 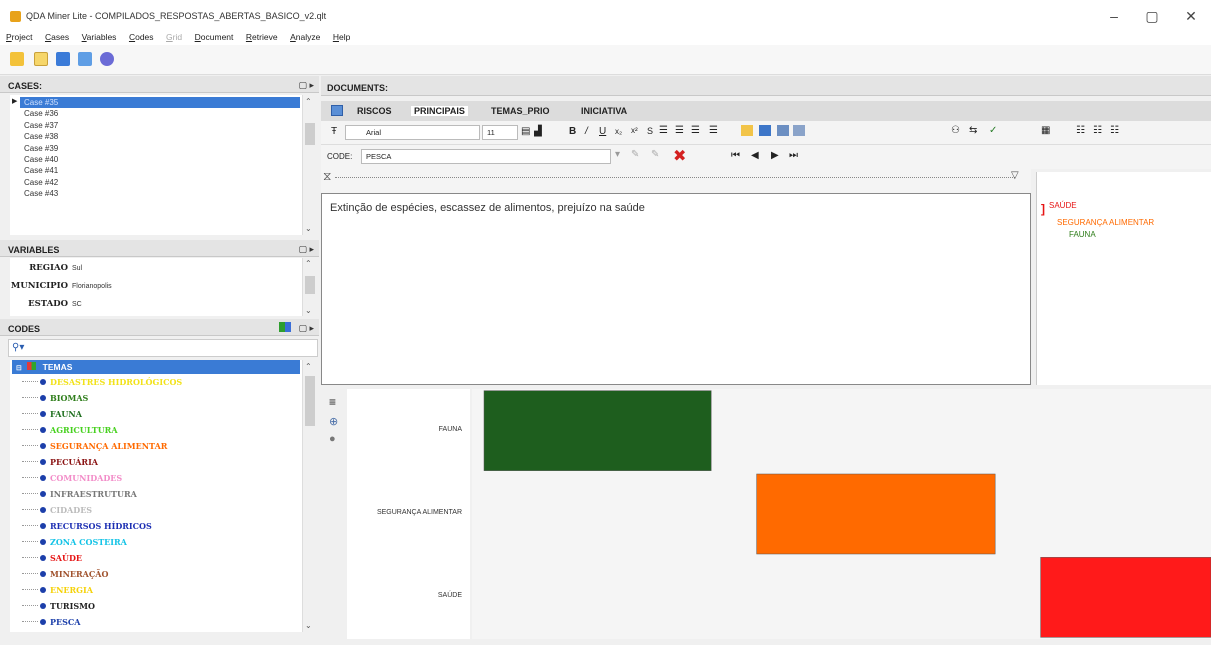 What do you see at coordinates (156, 136) in the screenshot?
I see `case-item: Case #38` at bounding box center [156, 136].